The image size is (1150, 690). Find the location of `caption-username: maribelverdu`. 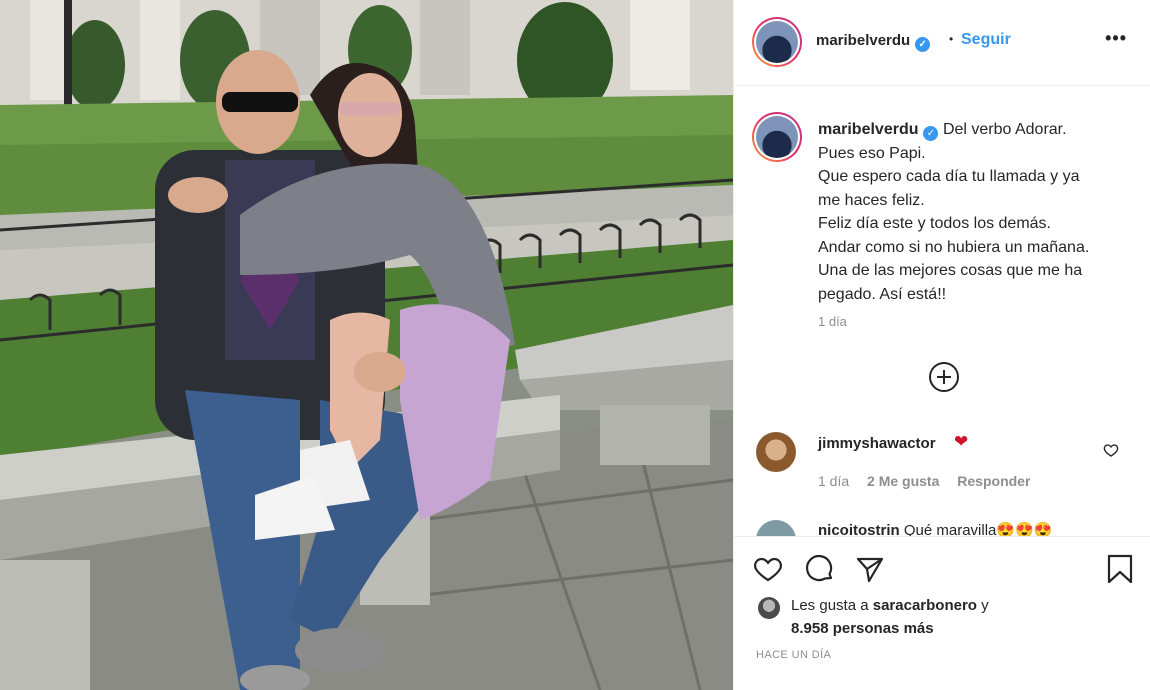

caption-username: maribelverdu is located at coordinates (868, 129).